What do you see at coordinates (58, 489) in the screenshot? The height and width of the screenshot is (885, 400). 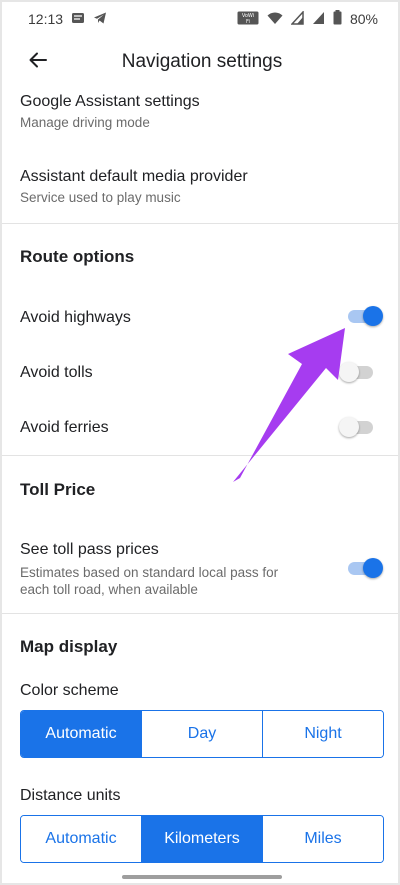 I see `section-title-toll-price: Toll Price` at bounding box center [58, 489].